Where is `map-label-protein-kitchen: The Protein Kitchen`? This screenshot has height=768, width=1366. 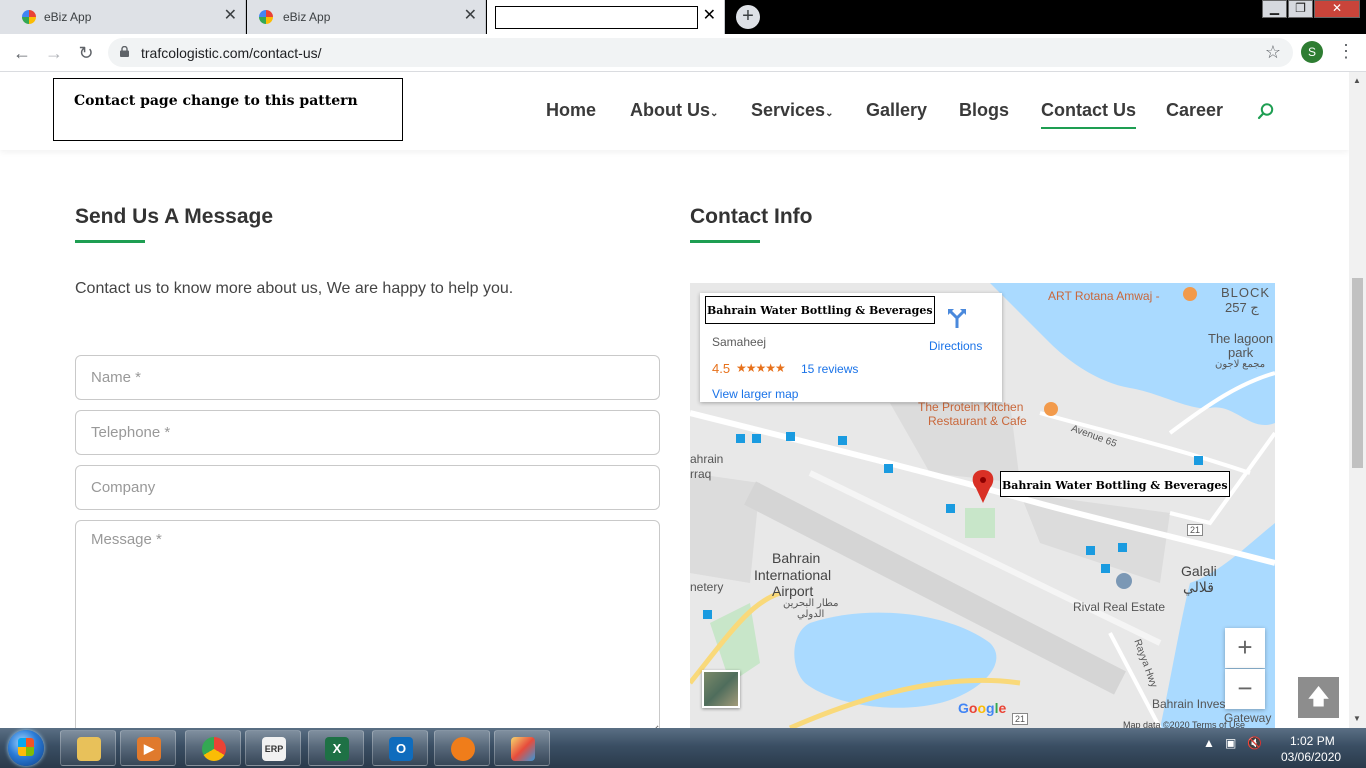 map-label-protein-kitchen: The Protein Kitchen is located at coordinates (971, 407).